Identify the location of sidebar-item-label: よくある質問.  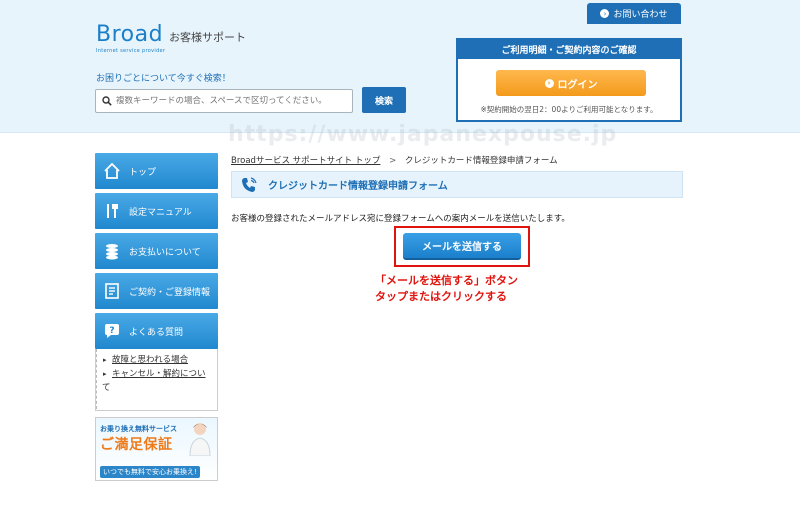
(156, 332).